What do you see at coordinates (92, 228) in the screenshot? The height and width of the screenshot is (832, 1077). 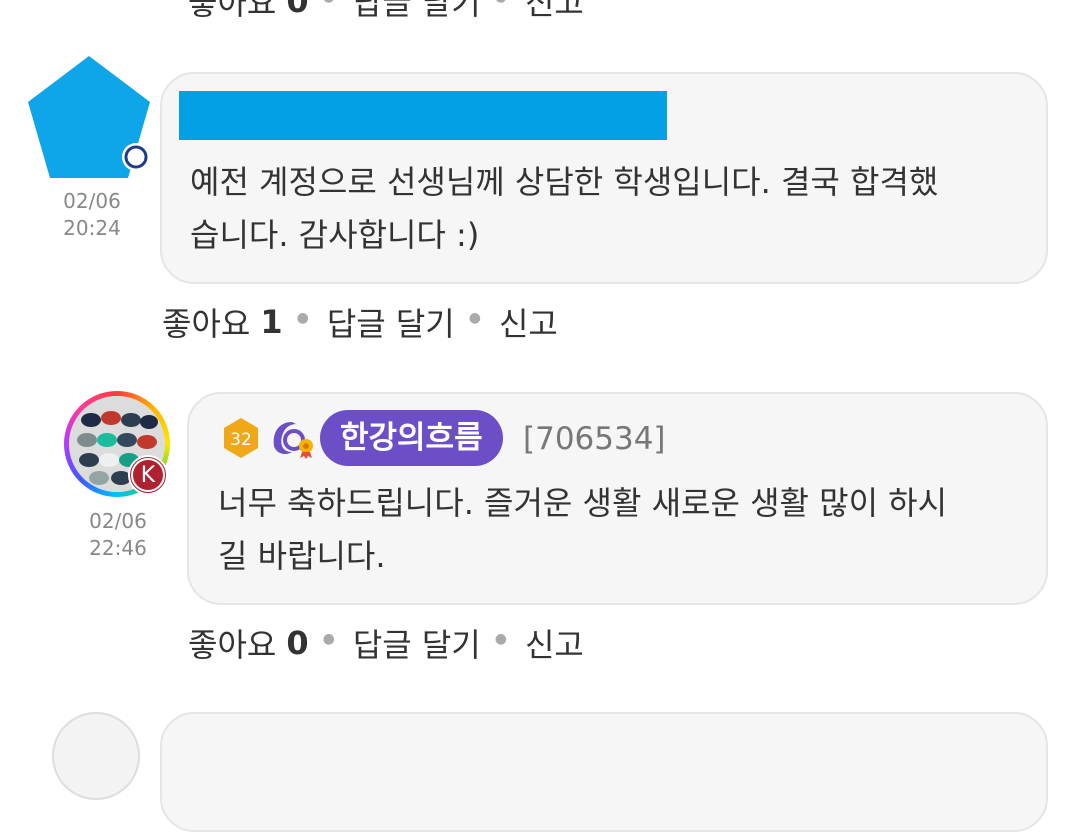 I see `comment-time: 20:24` at bounding box center [92, 228].